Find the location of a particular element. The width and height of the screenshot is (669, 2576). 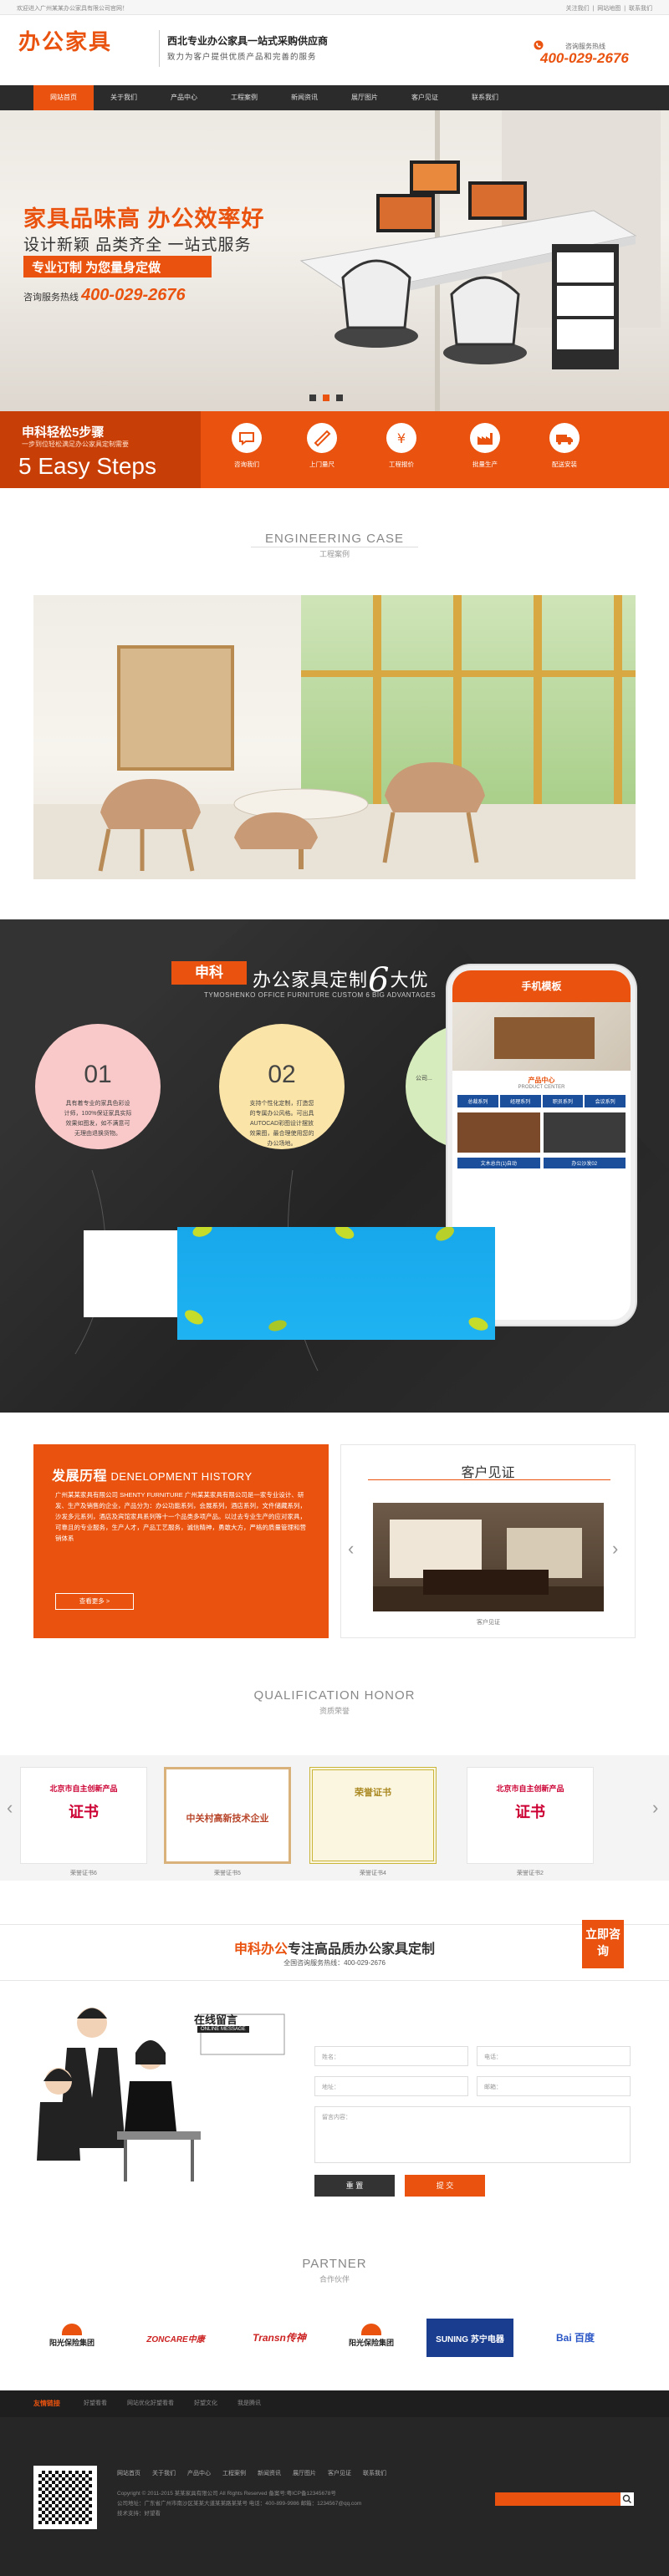

business-people-illustration is located at coordinates (161, 2094).